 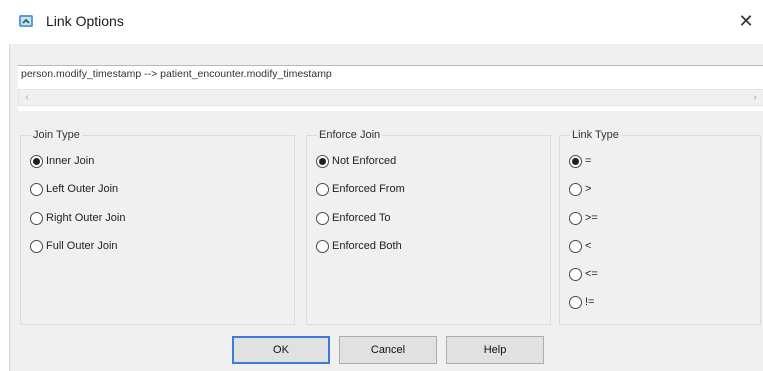 I want to click on radio-label: Enforced From, so click(x=368, y=189).